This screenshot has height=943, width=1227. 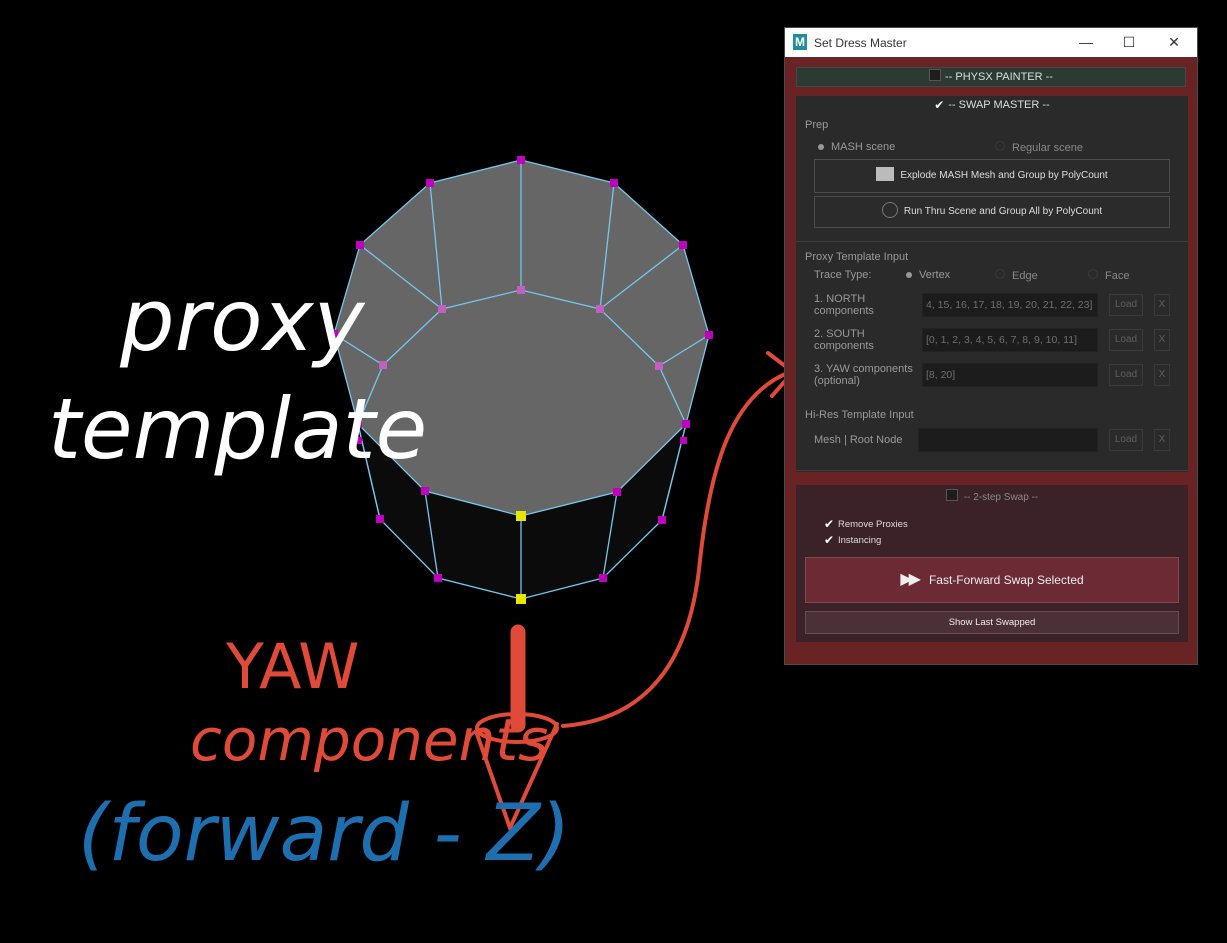 What do you see at coordinates (1174, 42) in the screenshot?
I see `close-button: ✕` at bounding box center [1174, 42].